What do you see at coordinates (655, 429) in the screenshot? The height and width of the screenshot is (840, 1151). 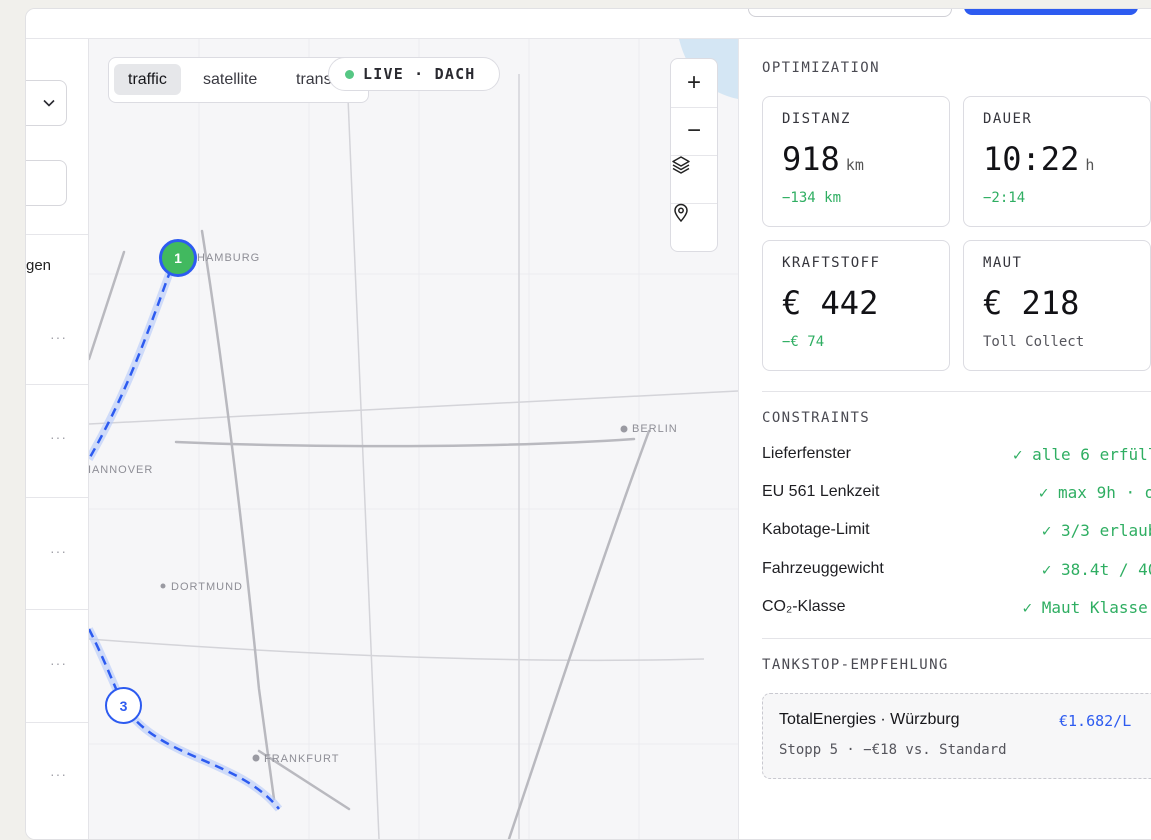 I see `city-label: BERLIN` at bounding box center [655, 429].